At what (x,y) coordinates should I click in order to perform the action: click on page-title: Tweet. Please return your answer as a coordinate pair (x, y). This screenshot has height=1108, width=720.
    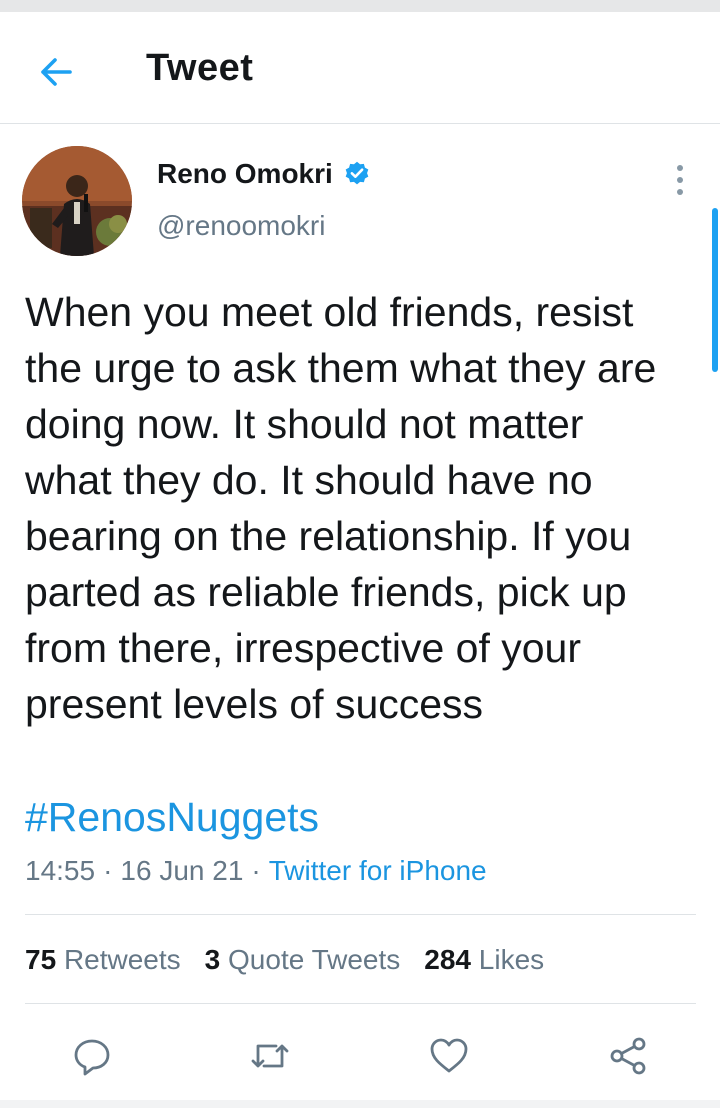
    Looking at the image, I should click on (200, 68).